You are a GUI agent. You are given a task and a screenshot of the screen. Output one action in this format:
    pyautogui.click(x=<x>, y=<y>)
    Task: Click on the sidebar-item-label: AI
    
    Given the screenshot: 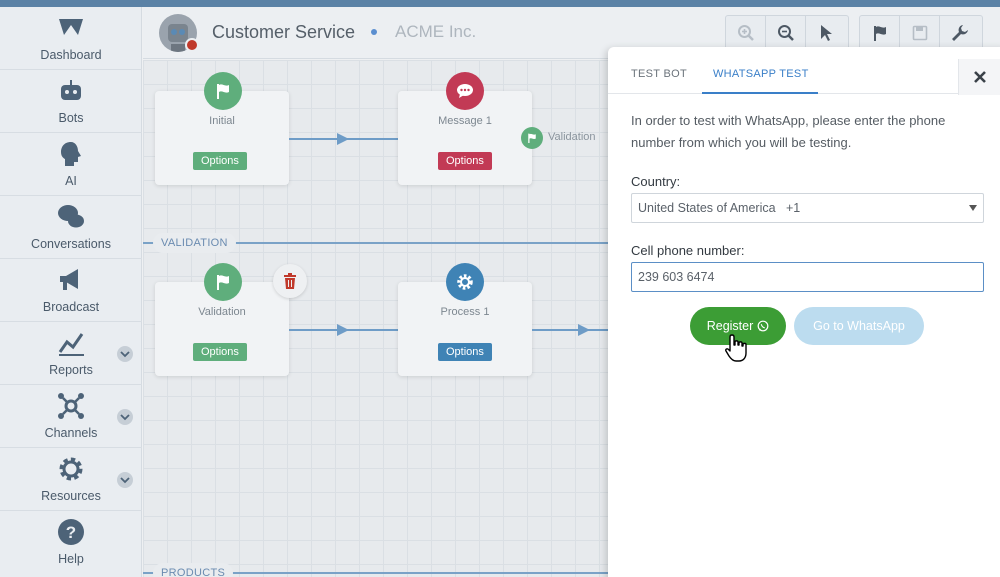 What is the action you would take?
    pyautogui.click(x=71, y=181)
    